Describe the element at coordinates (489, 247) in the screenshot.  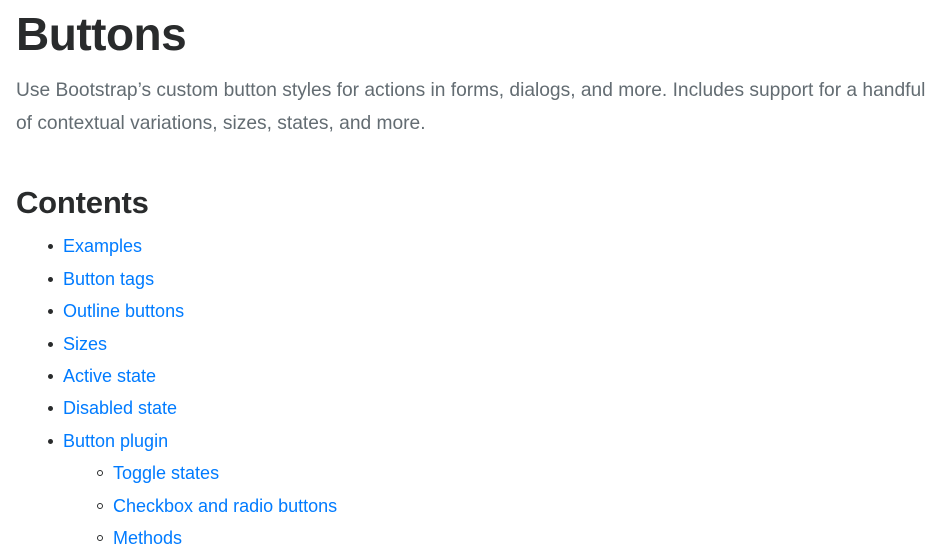
I see `list-item: Examples` at that location.